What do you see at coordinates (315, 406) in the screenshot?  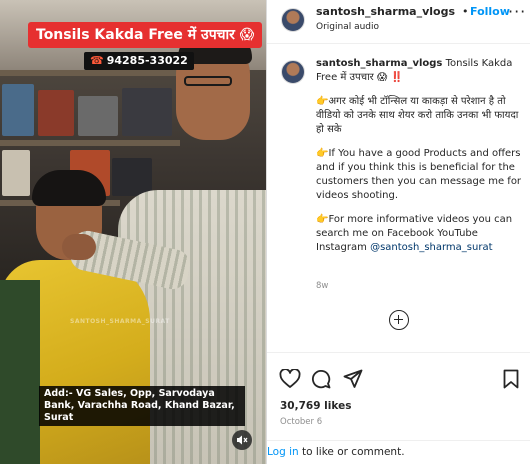 I see `like-count: 30,769 likes` at bounding box center [315, 406].